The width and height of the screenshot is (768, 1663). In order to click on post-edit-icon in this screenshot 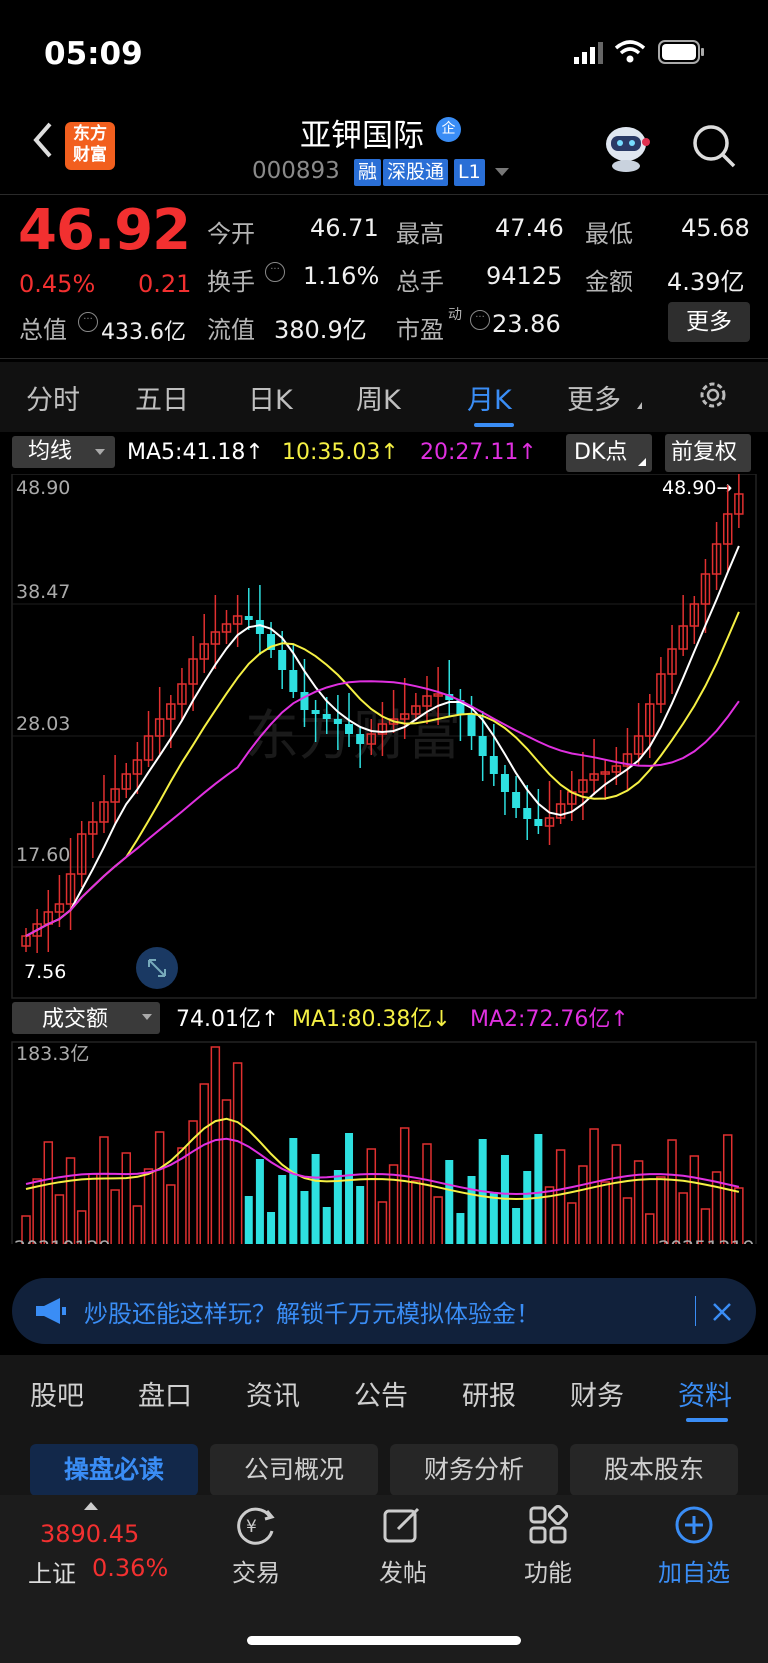, I will do `click(403, 1525)`.